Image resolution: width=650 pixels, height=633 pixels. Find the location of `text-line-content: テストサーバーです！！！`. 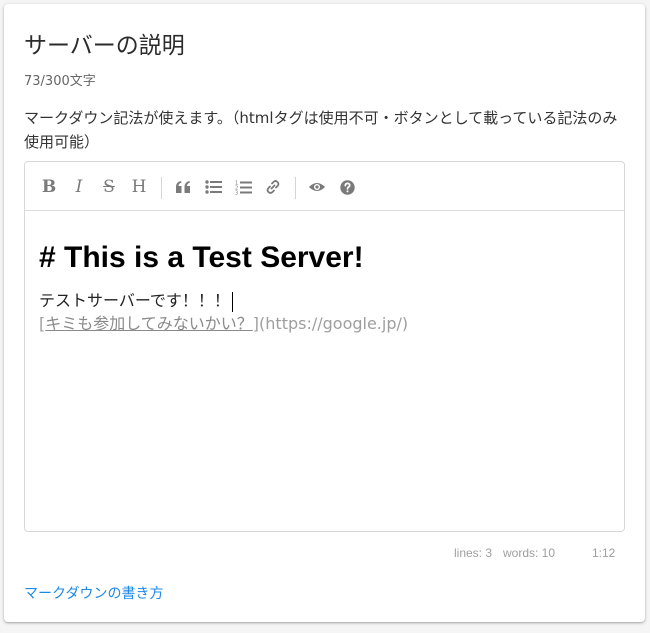

text-line-content: テストサーバーです！！！ is located at coordinates (134, 300).